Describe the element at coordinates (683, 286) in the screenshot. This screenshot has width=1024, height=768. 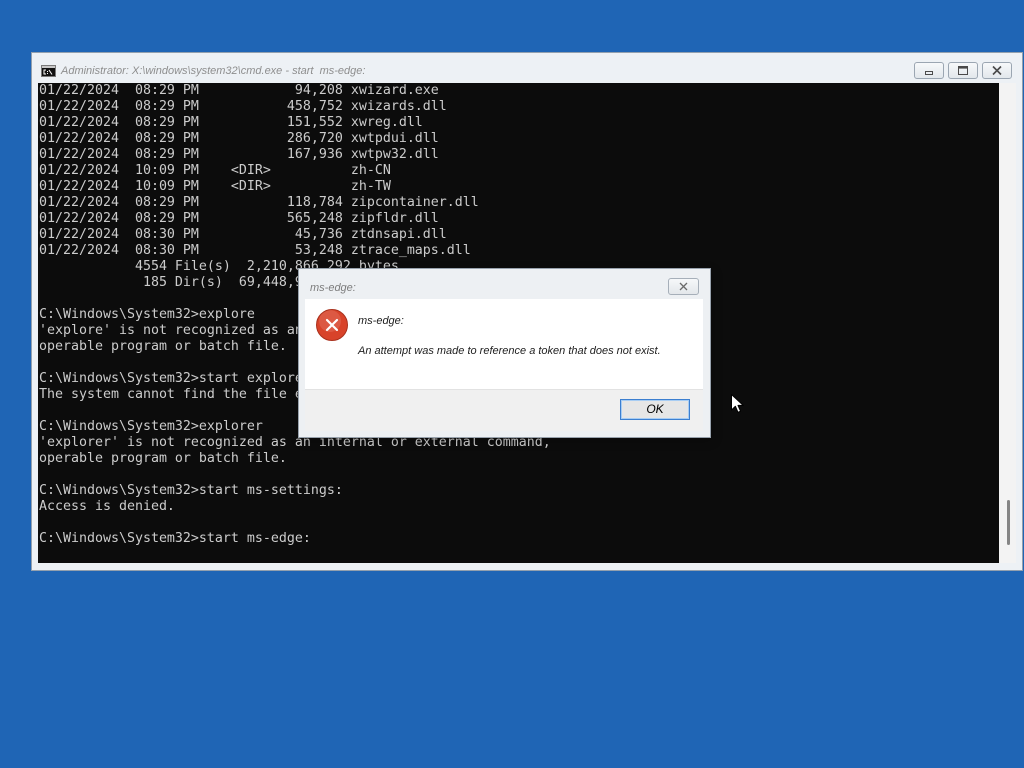
I see `dialog-close-button` at that location.